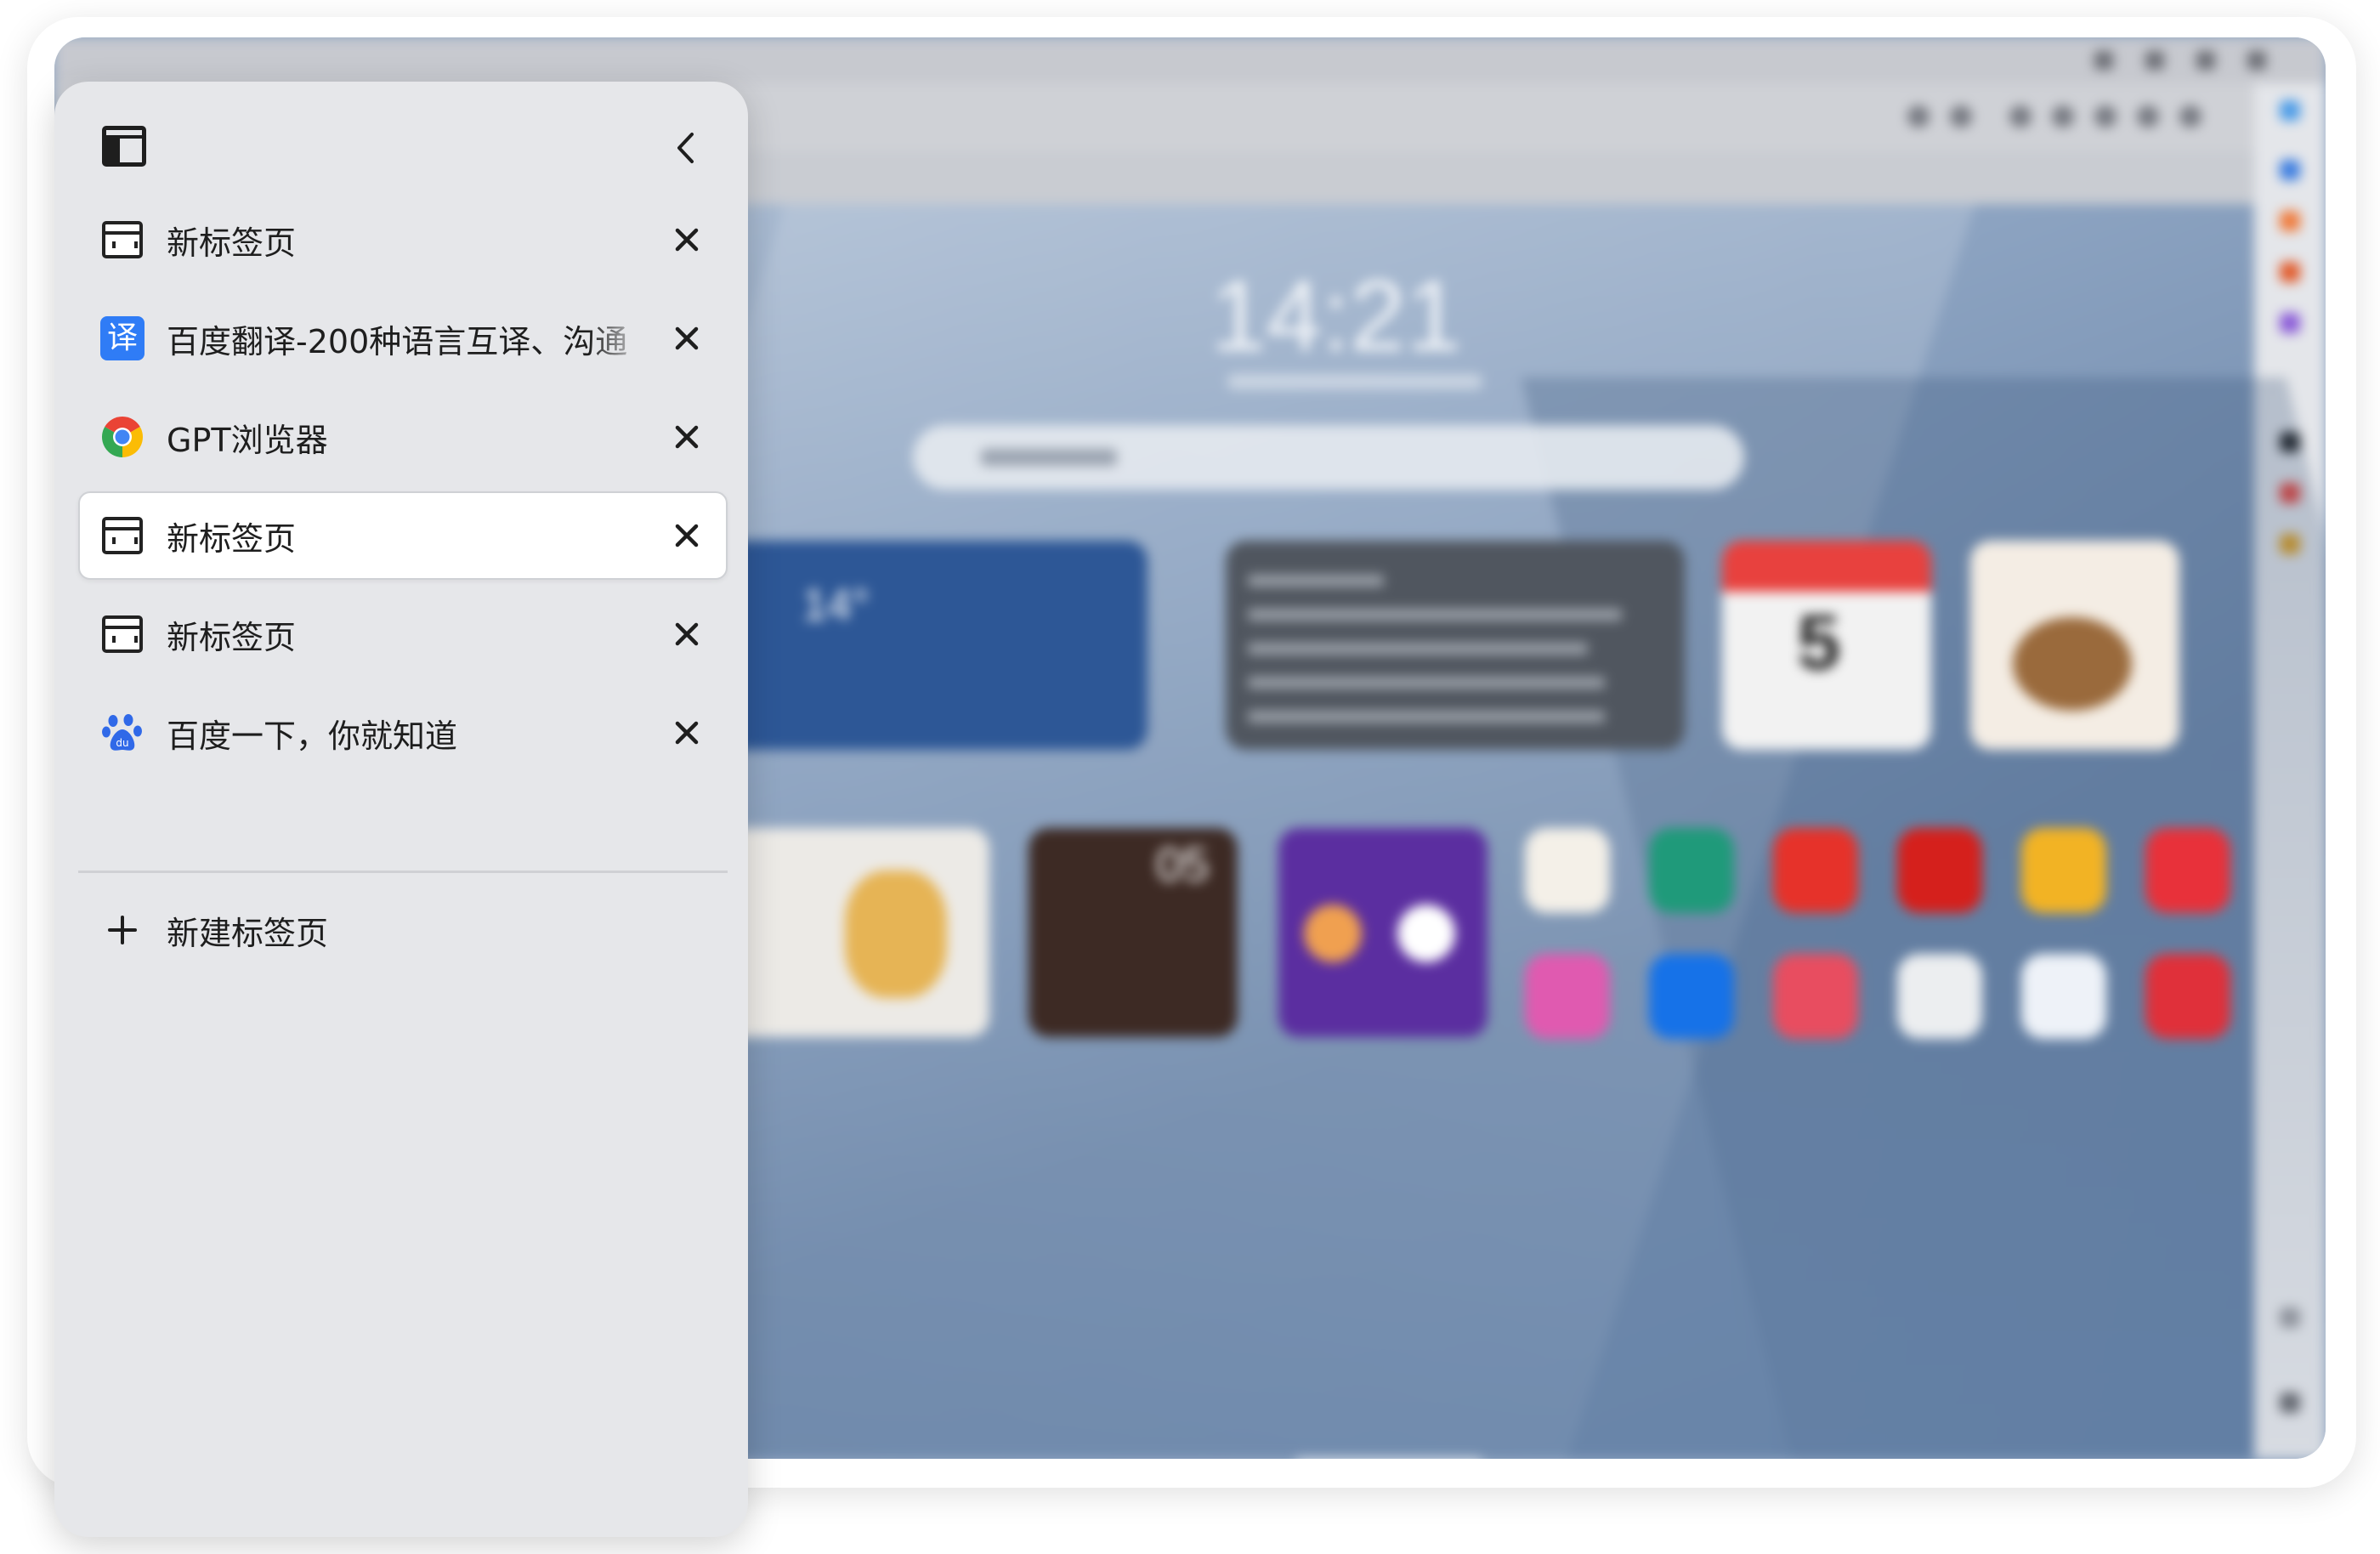  What do you see at coordinates (836, 605) in the screenshot?
I see `weather-temp: 14°` at bounding box center [836, 605].